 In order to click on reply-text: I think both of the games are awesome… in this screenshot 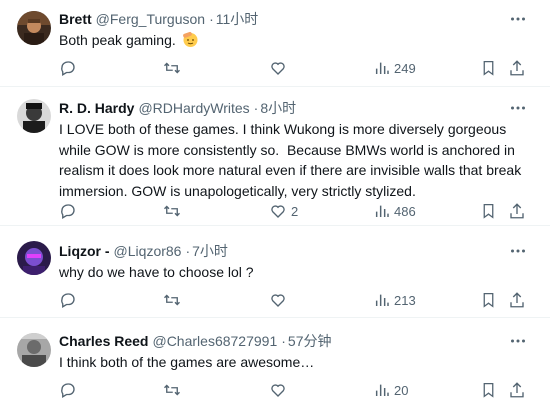, I will do `click(187, 362)`.